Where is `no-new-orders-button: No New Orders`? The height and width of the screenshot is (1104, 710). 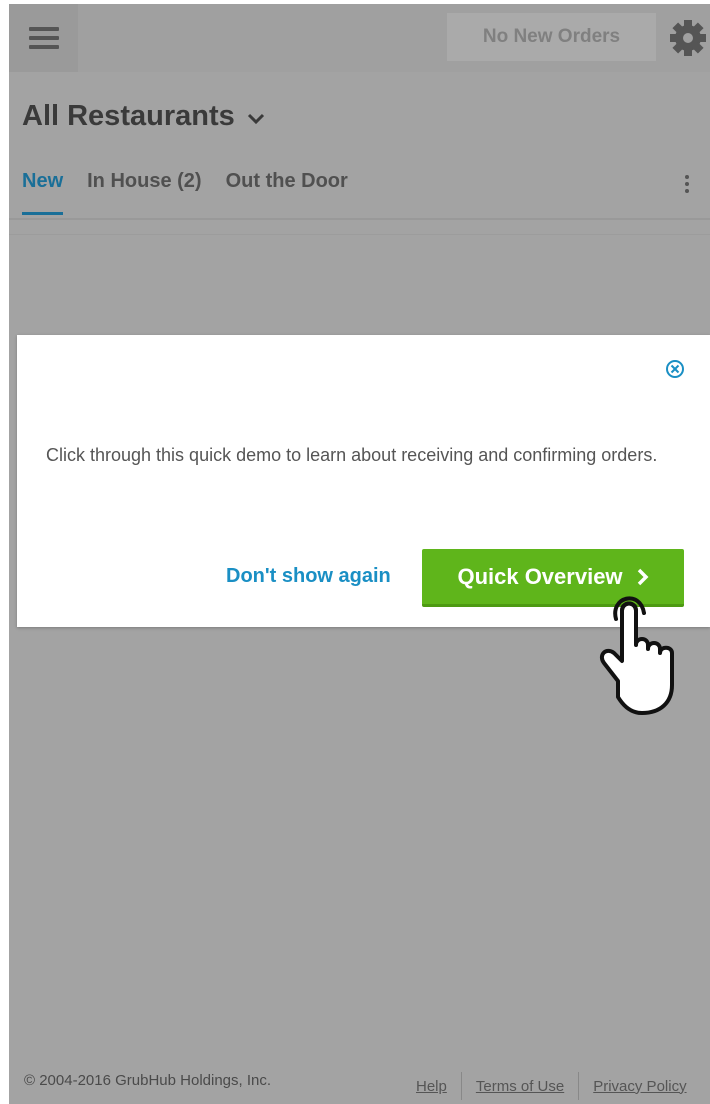 no-new-orders-button: No New Orders is located at coordinates (551, 37).